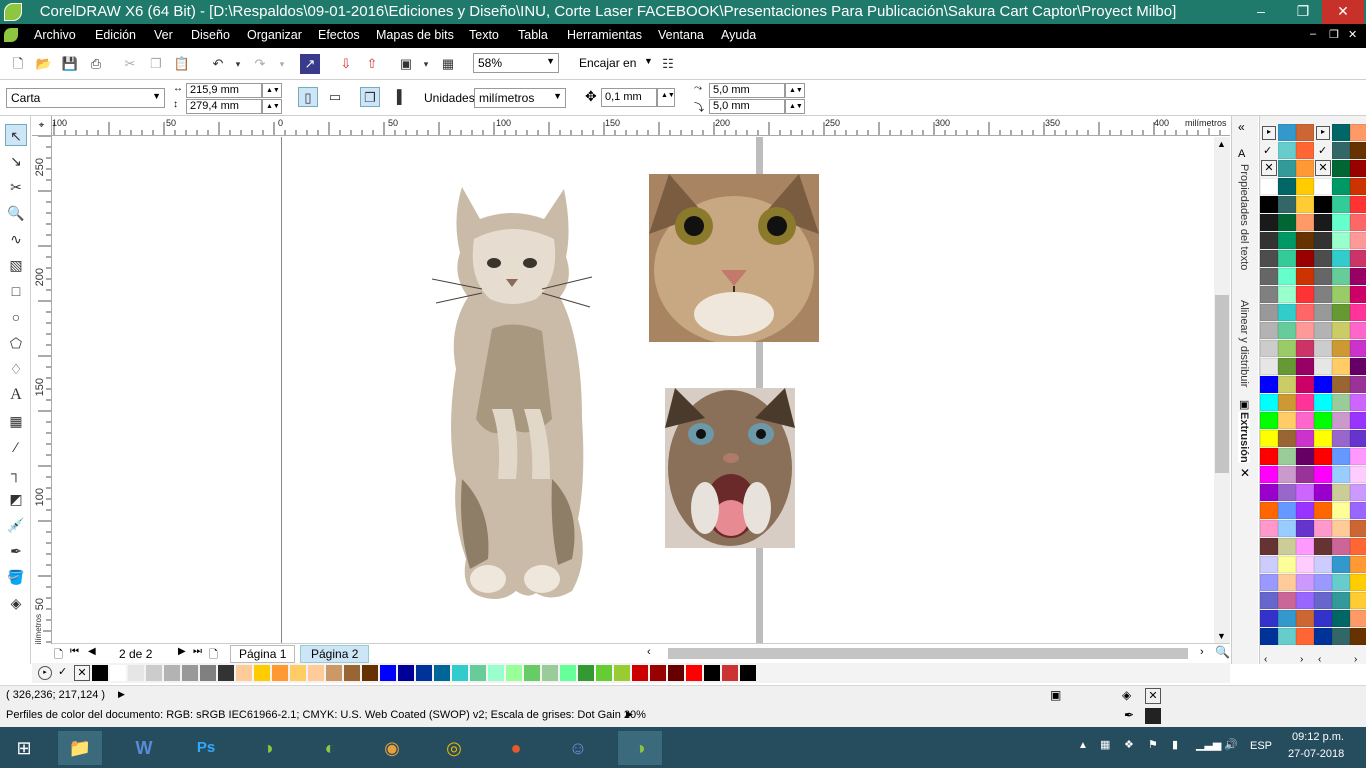  I want to click on discord-icon: ☺, so click(578, 748).